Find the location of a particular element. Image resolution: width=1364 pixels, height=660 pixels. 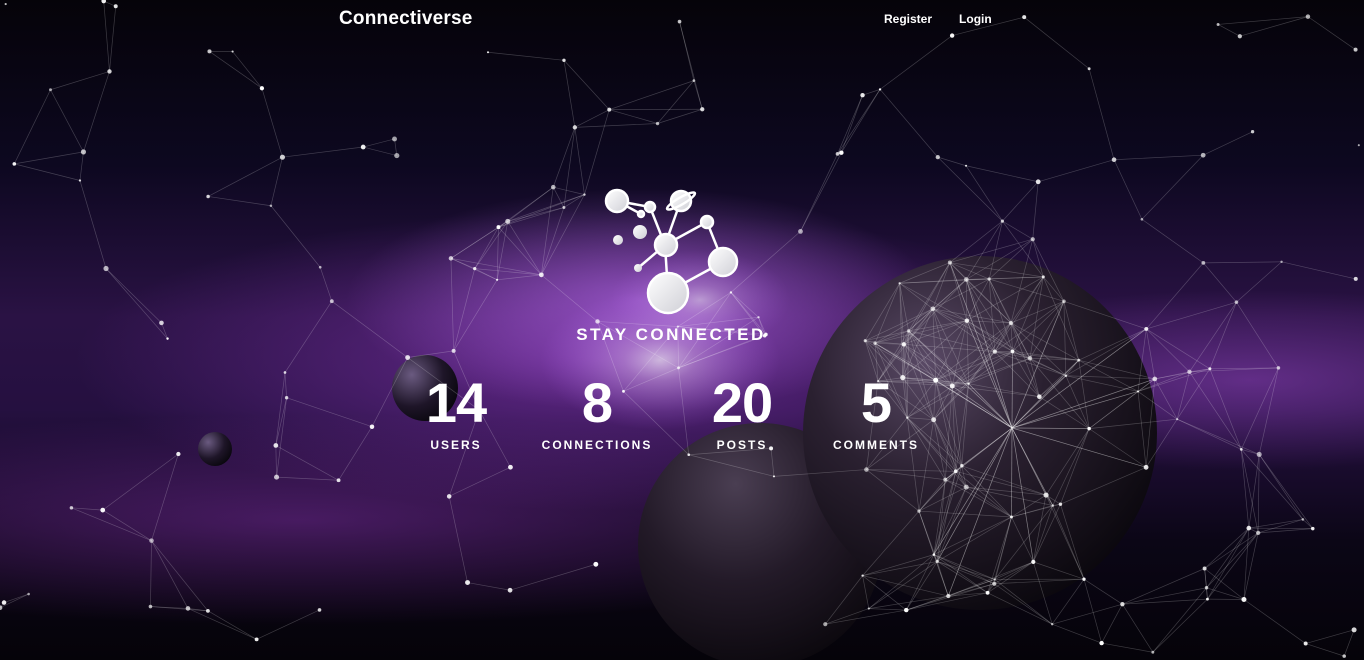

stat-comments: 5 COMMENTS is located at coordinates (876, 412).